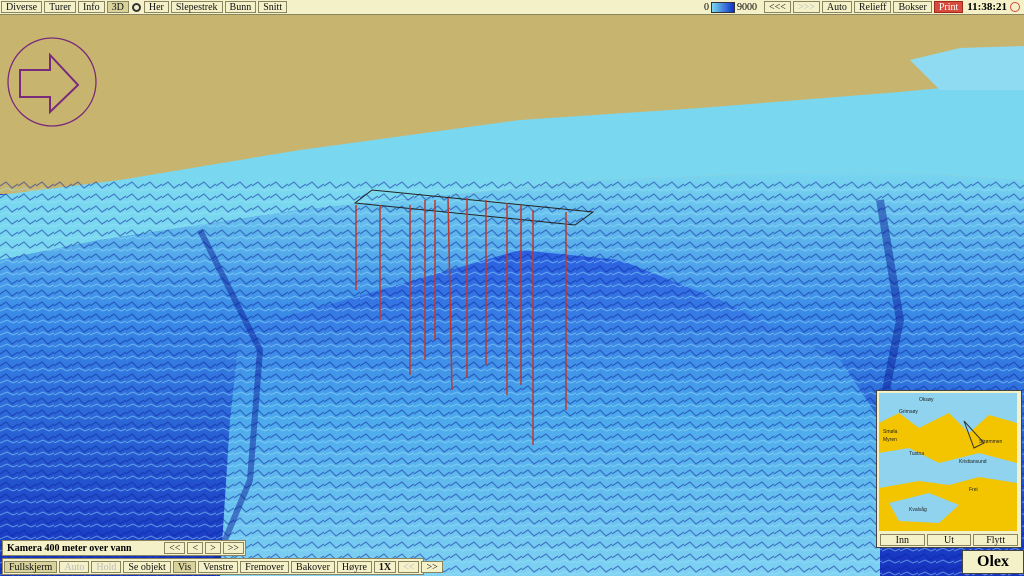  What do you see at coordinates (1015, 7) in the screenshot?
I see `gps-status-icon` at bounding box center [1015, 7].